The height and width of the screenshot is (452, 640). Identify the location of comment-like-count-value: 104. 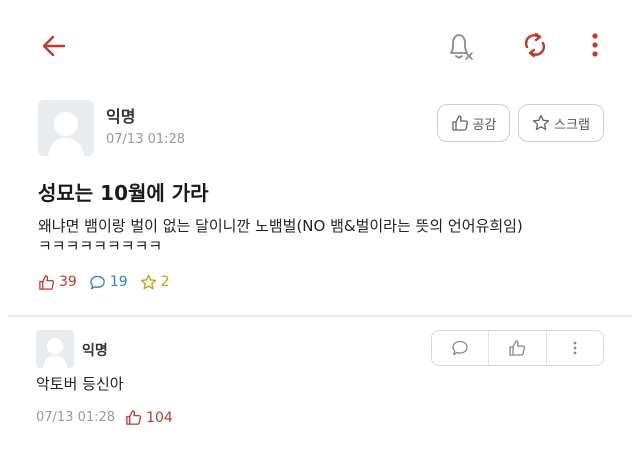
(159, 417).